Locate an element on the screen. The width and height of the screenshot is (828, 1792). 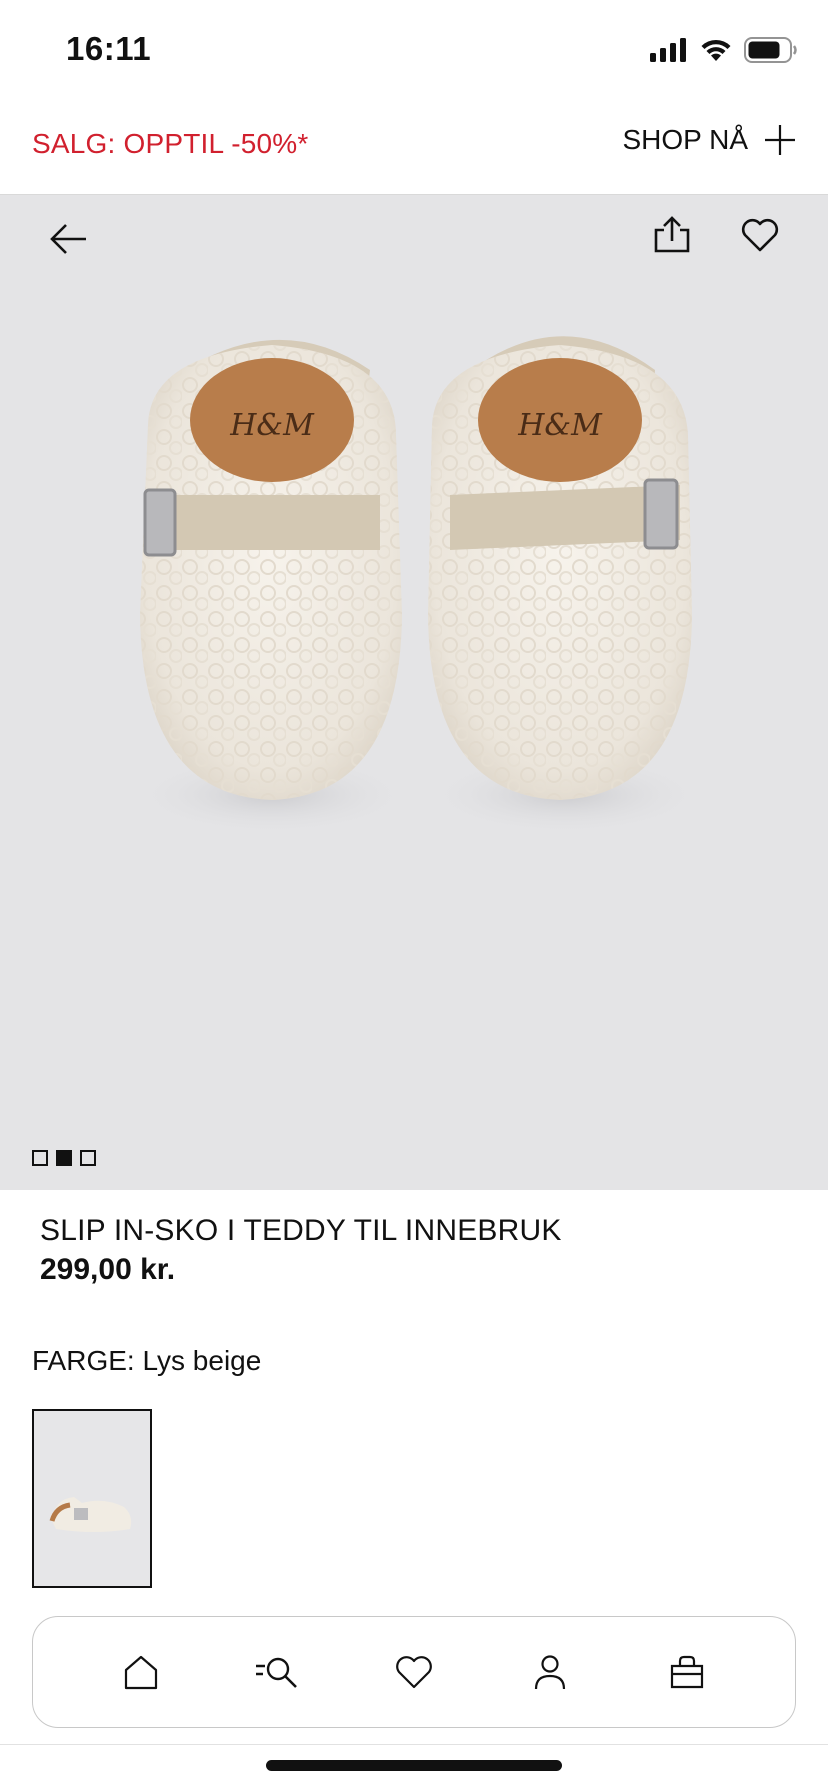
status-time: 16:11 is located at coordinates (109, 48).